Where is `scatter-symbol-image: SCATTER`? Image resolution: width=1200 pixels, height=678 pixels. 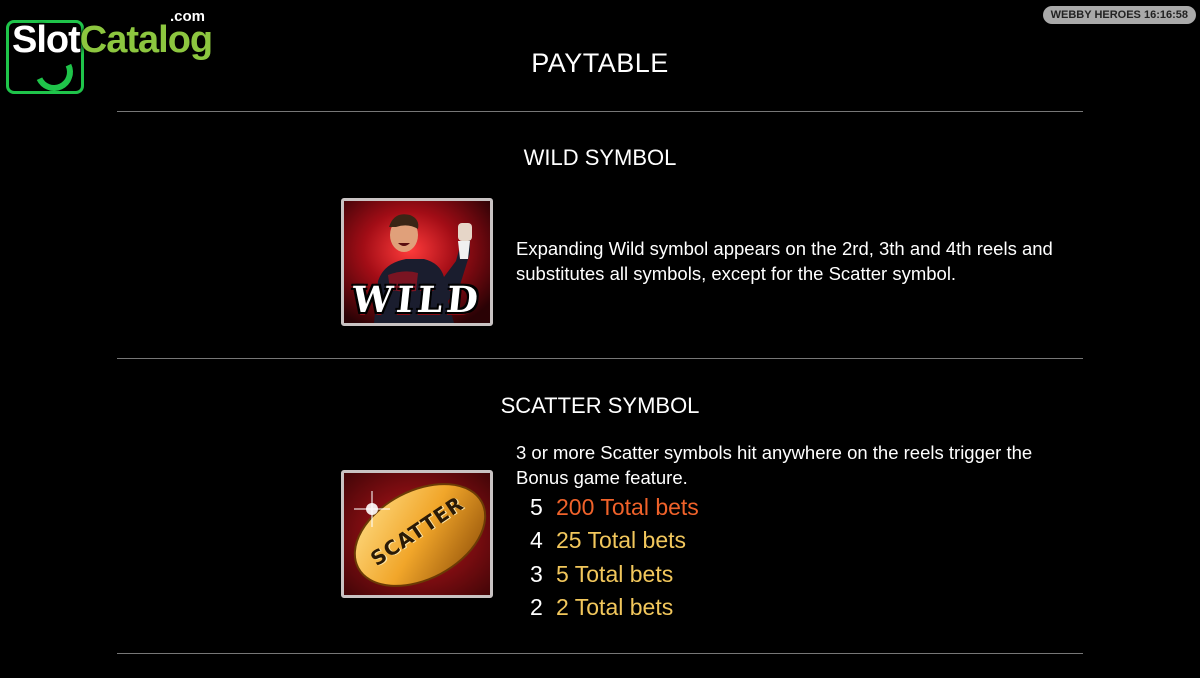
scatter-symbol-image: SCATTER is located at coordinates (417, 534).